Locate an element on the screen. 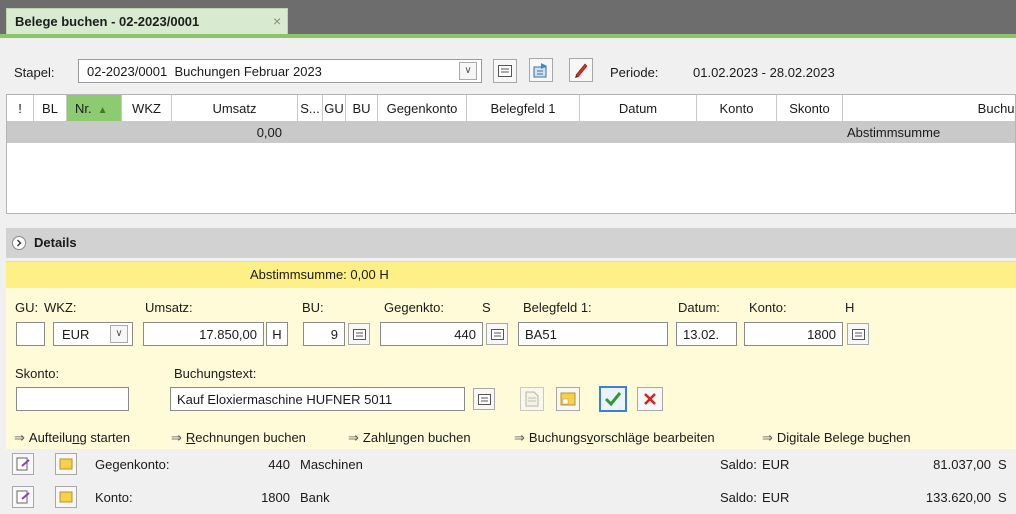  belegfeld-label: Belegfeld 1: is located at coordinates (557, 307).